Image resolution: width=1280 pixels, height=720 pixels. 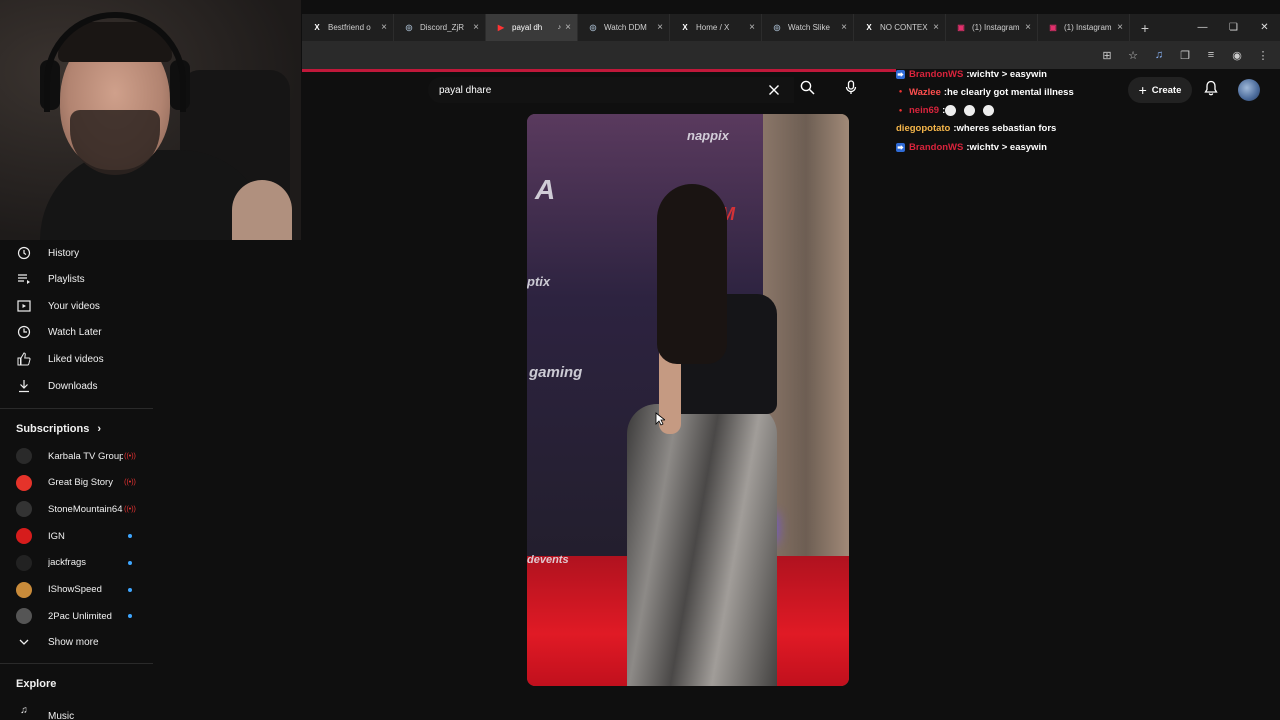 I want to click on sidebar-item-history: History, so click(x=76, y=253).